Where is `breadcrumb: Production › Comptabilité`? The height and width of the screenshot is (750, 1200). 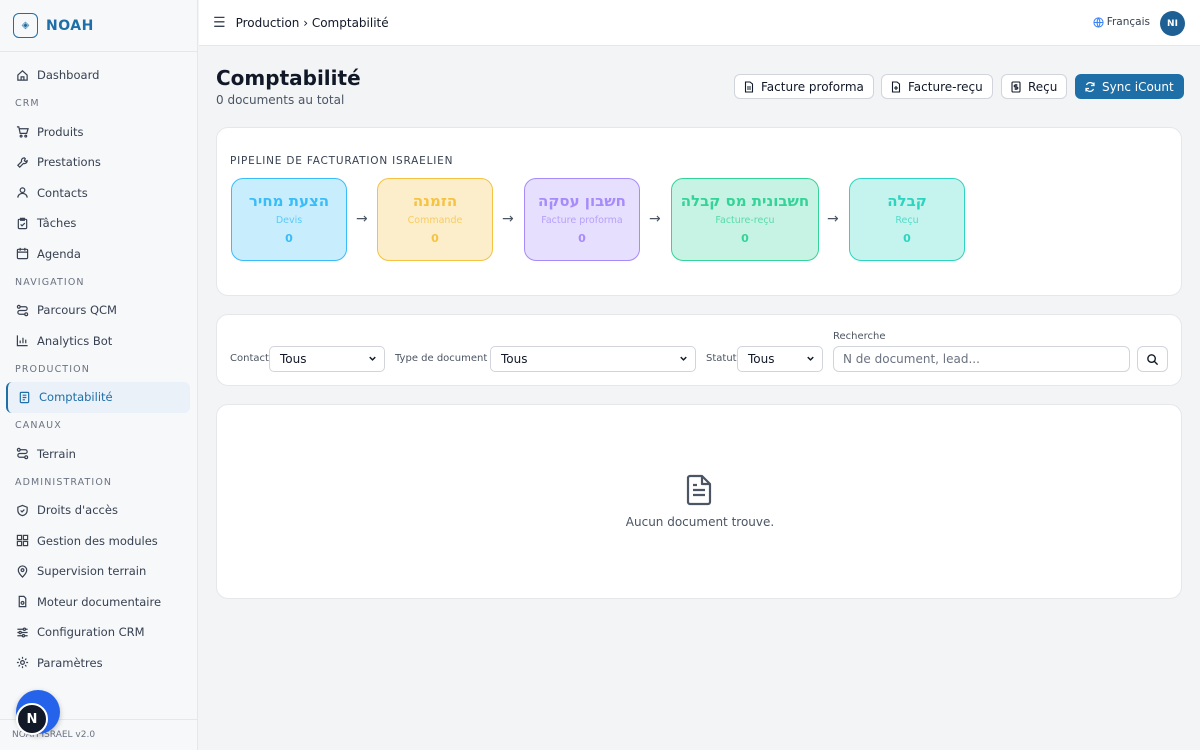
breadcrumb: Production › Comptabilité is located at coordinates (312, 22).